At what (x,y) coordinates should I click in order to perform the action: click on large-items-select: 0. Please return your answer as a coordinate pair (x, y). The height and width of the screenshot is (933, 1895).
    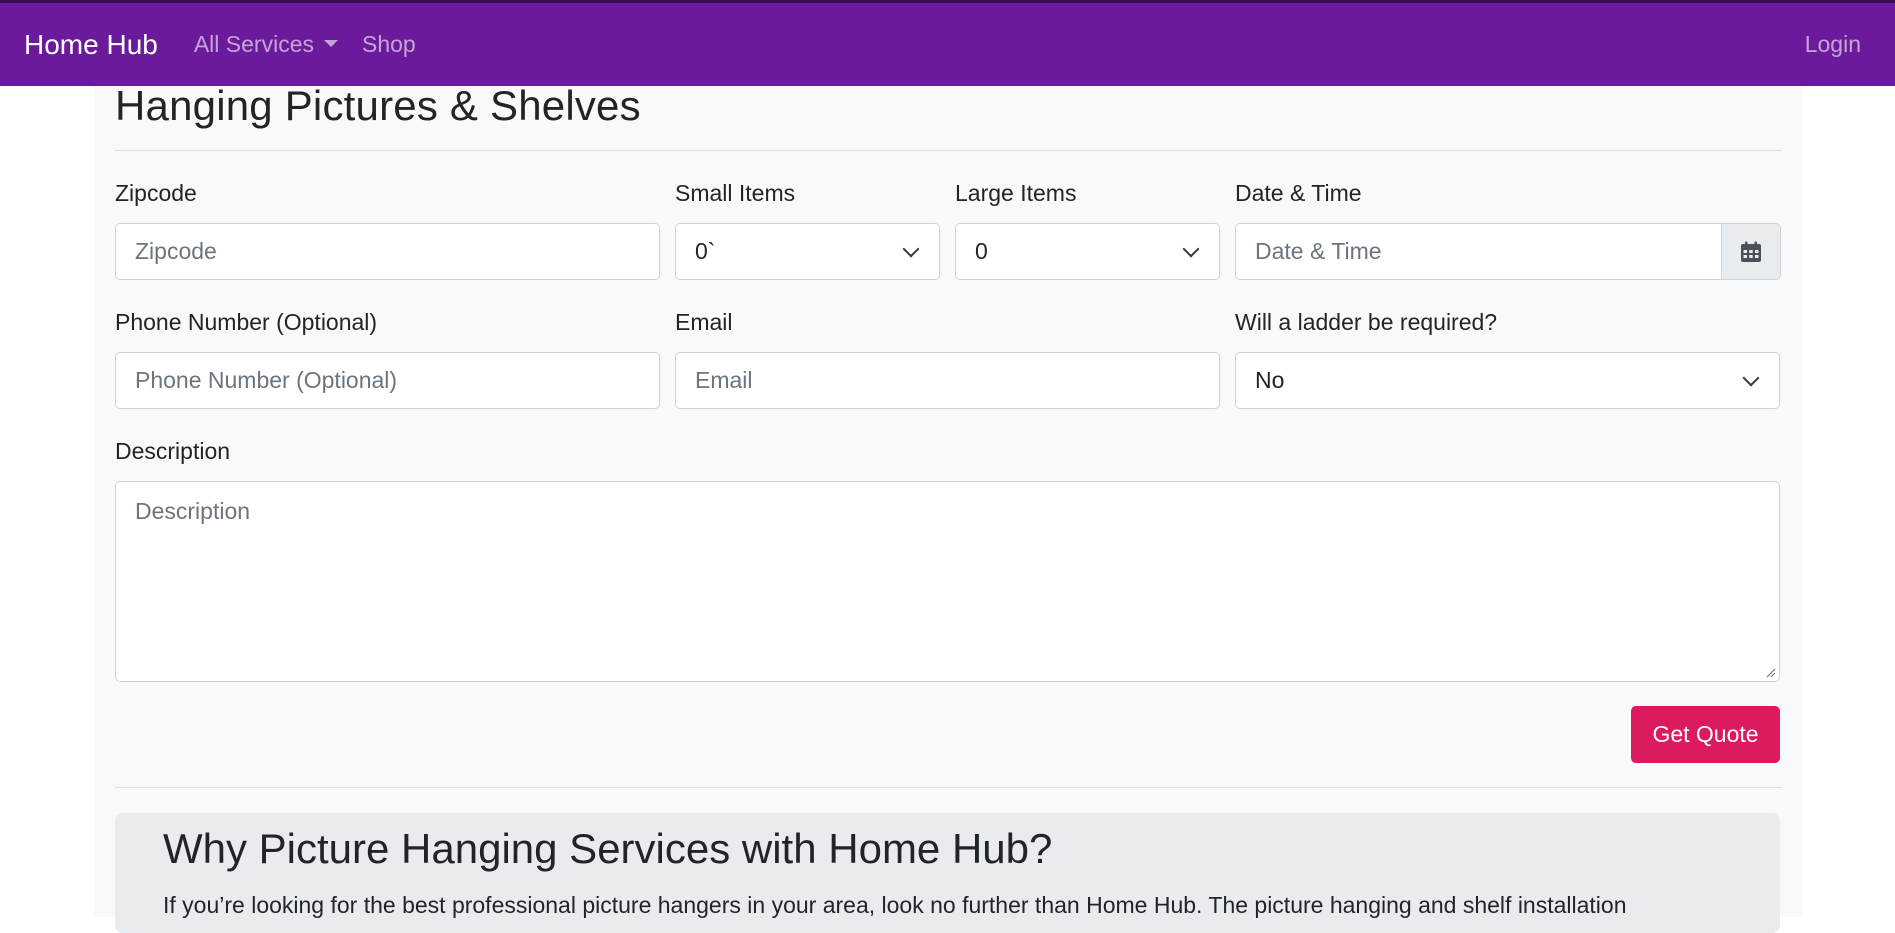
    Looking at the image, I should click on (1087, 251).